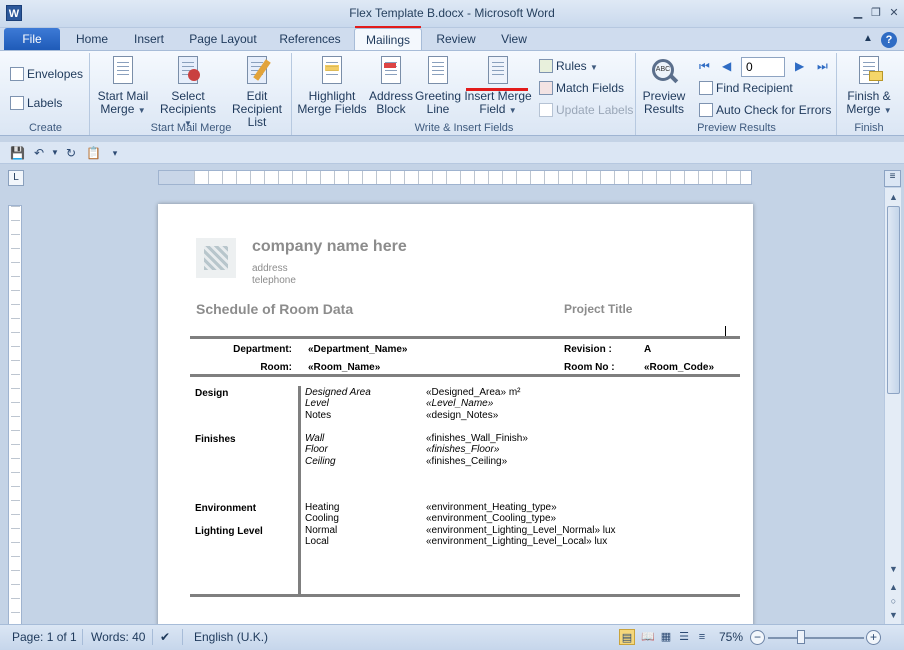 The image size is (904, 650). I want to click on company-logo, so click(216, 258).